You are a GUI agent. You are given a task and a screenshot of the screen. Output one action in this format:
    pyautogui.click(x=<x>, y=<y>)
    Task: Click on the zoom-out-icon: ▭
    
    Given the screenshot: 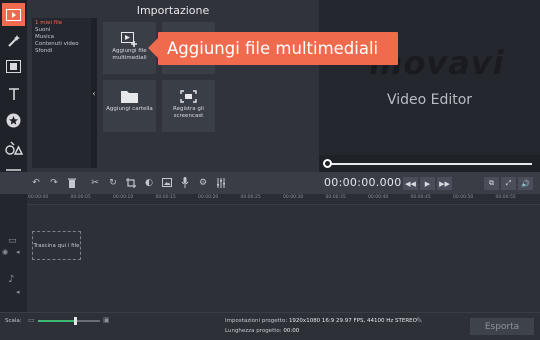 What is the action you would take?
    pyautogui.click(x=31, y=320)
    